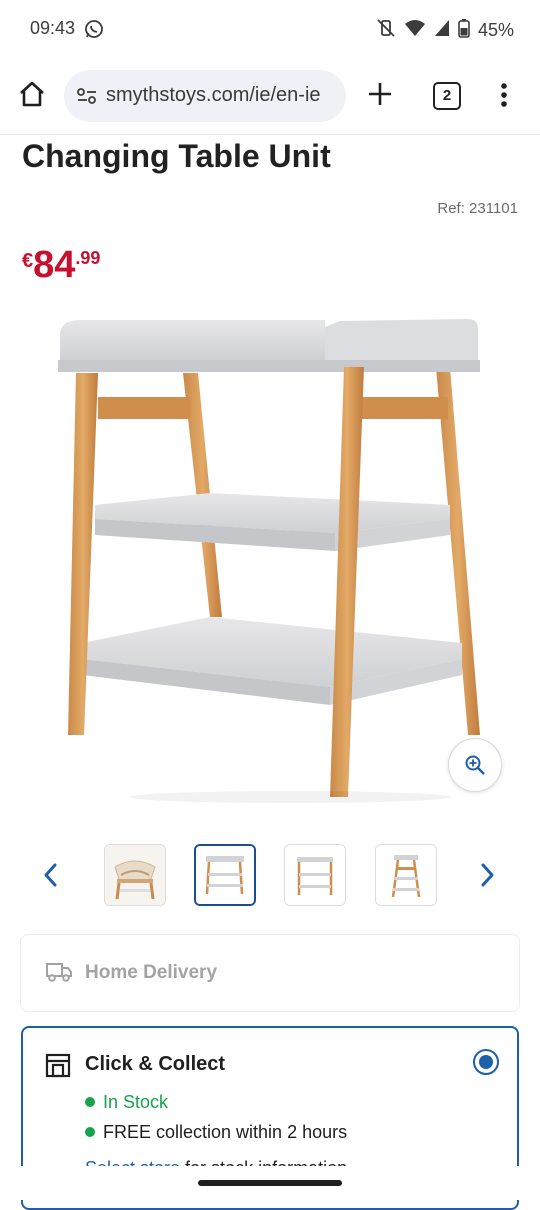 The width and height of the screenshot is (540, 1210). Describe the element at coordinates (136, 1102) in the screenshot. I see `stock-status-text: In Stock` at that location.